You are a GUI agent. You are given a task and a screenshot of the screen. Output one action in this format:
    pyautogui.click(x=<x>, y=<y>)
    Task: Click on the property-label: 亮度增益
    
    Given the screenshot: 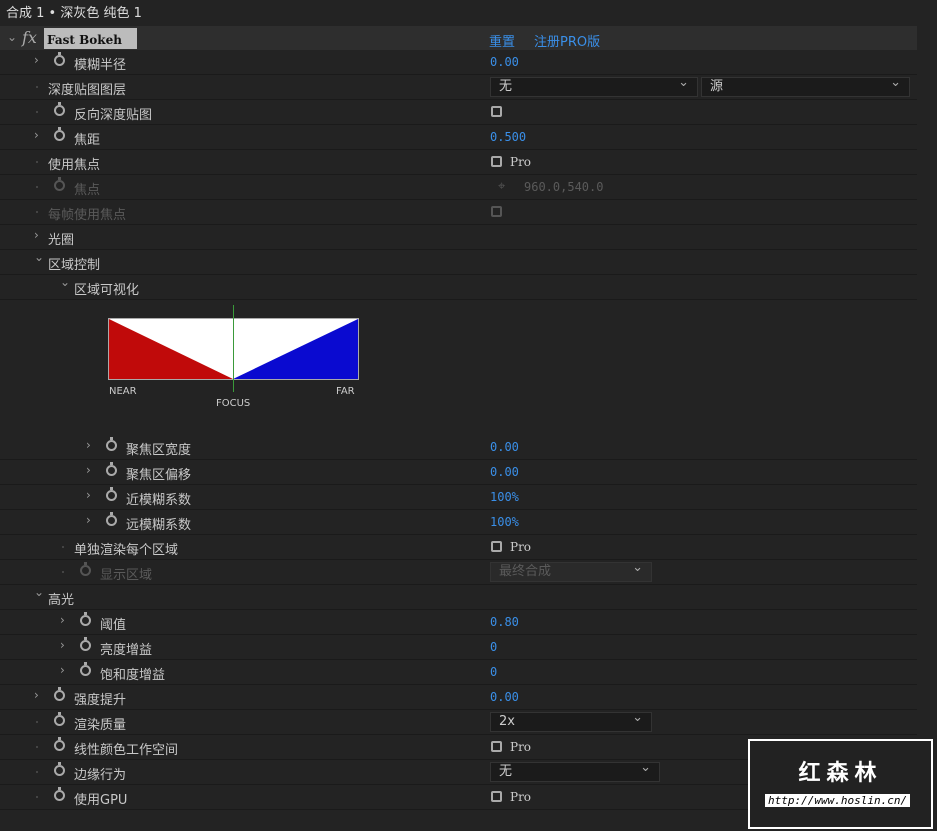 What is the action you would take?
    pyautogui.click(x=126, y=650)
    